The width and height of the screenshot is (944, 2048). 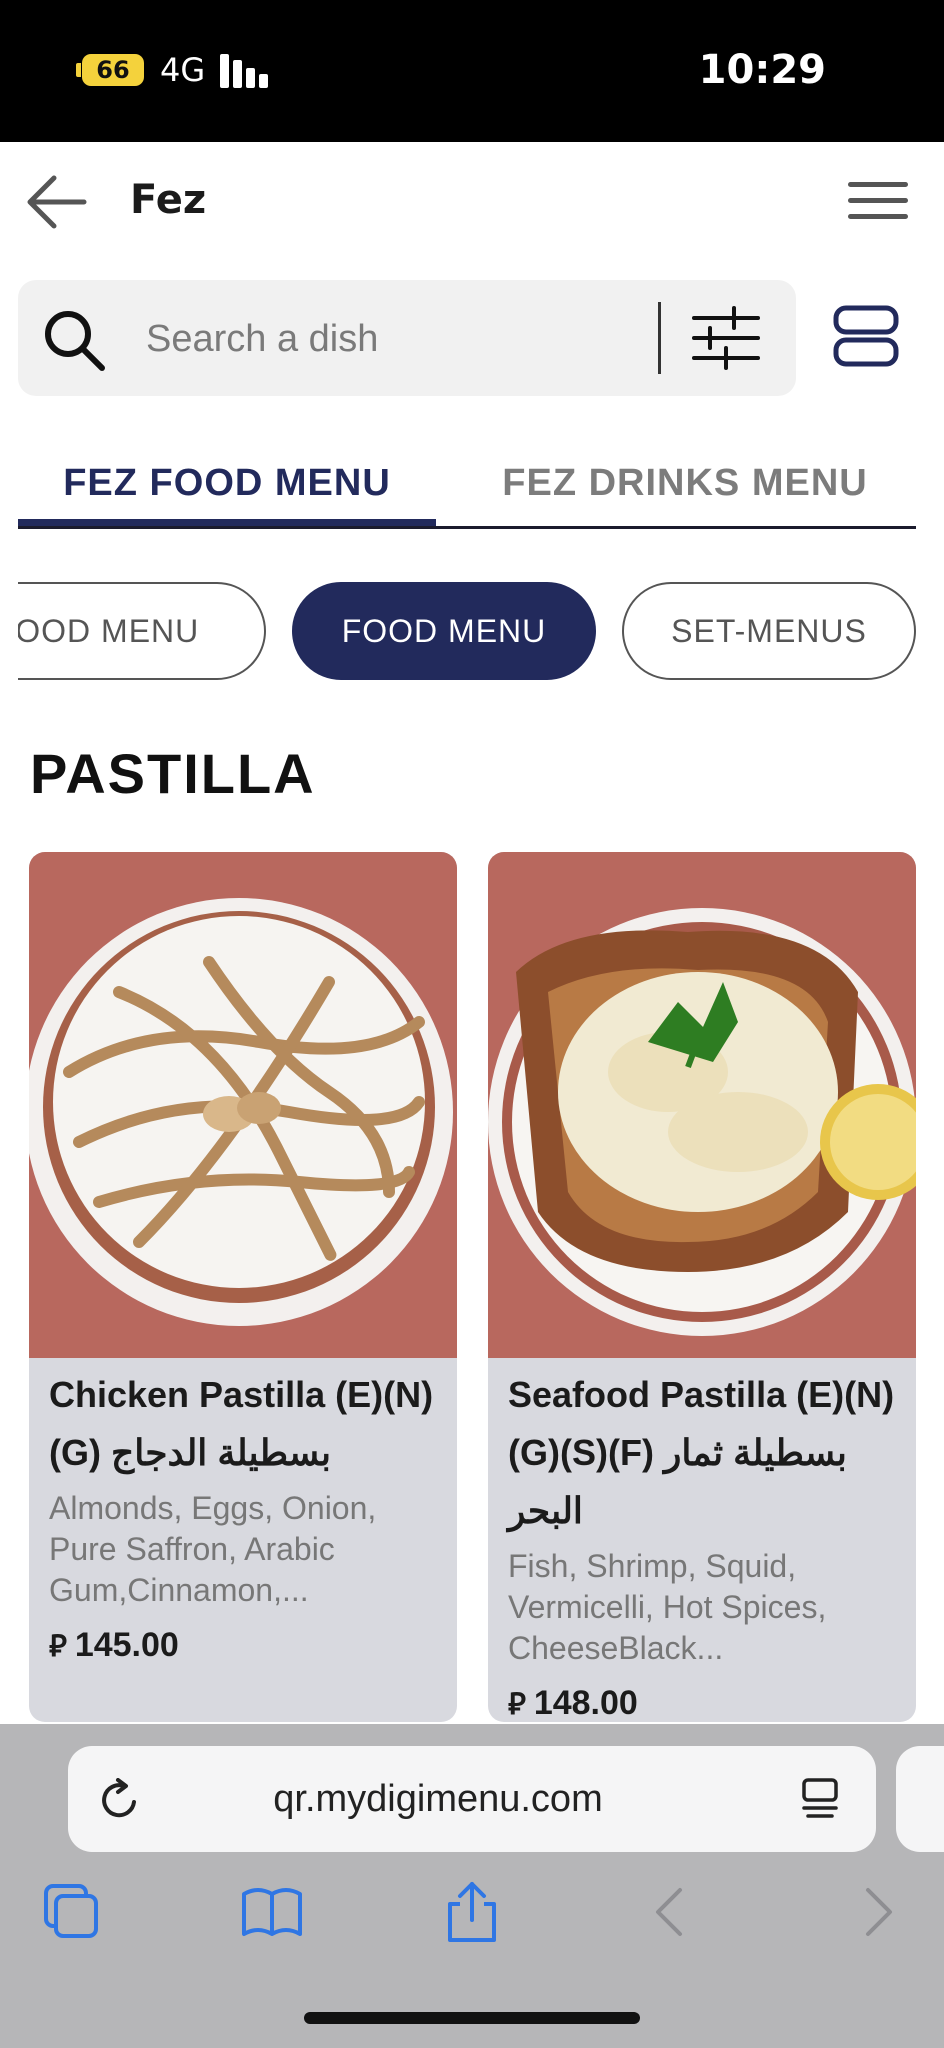 I want to click on home-indicator, so click(x=472, y=2018).